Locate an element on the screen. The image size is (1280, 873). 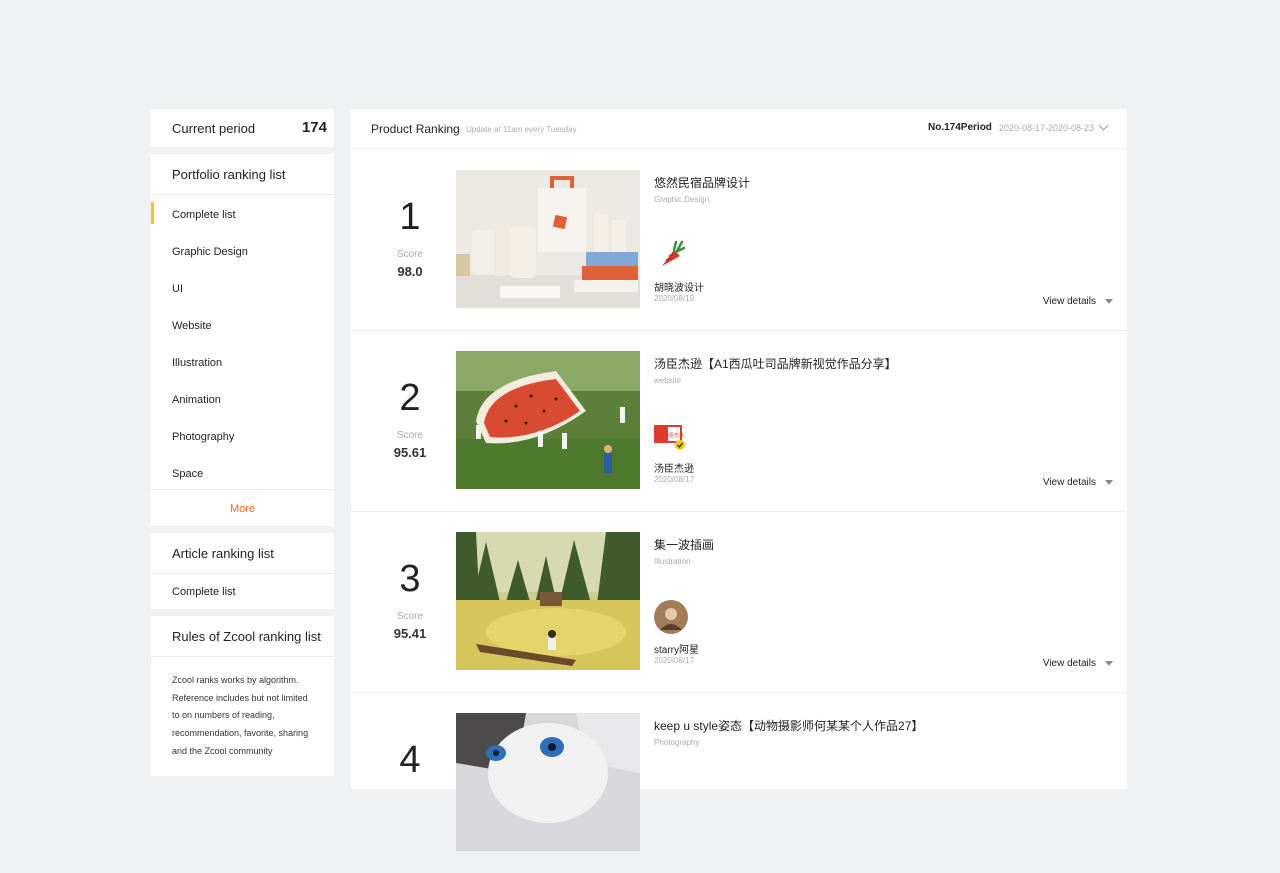
work-title: 悠然民宿品牌设计 is located at coordinates (702, 182).